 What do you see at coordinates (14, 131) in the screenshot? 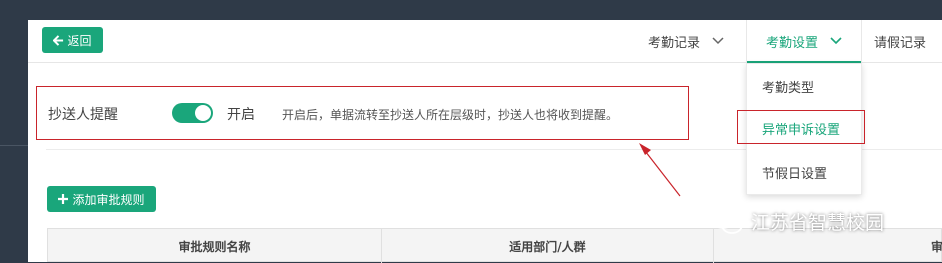
I see `outer-background` at bounding box center [14, 131].